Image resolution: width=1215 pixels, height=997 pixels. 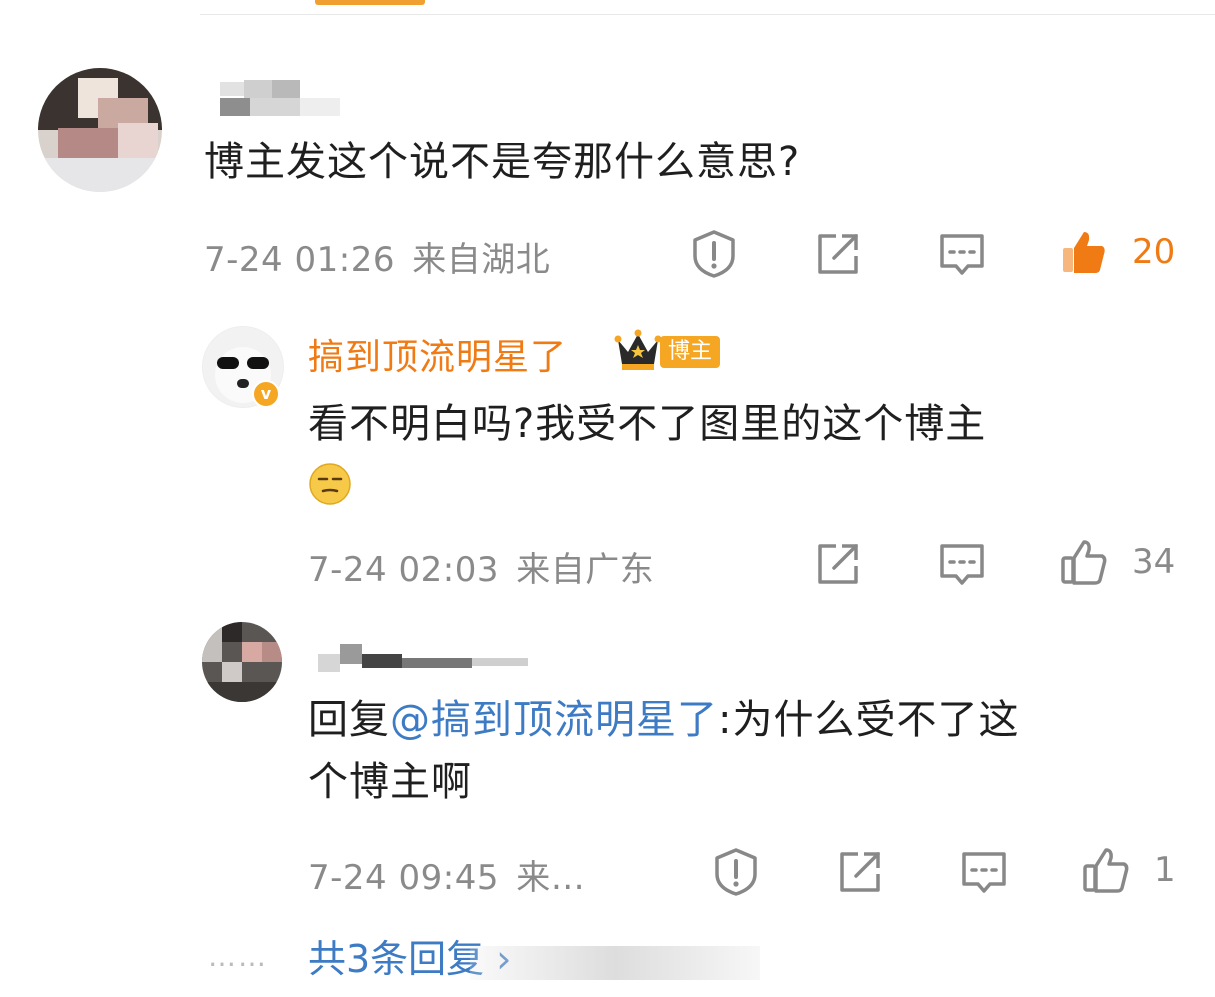 I want to click on reply2-text: :为什么受不了这, so click(x=869, y=720).